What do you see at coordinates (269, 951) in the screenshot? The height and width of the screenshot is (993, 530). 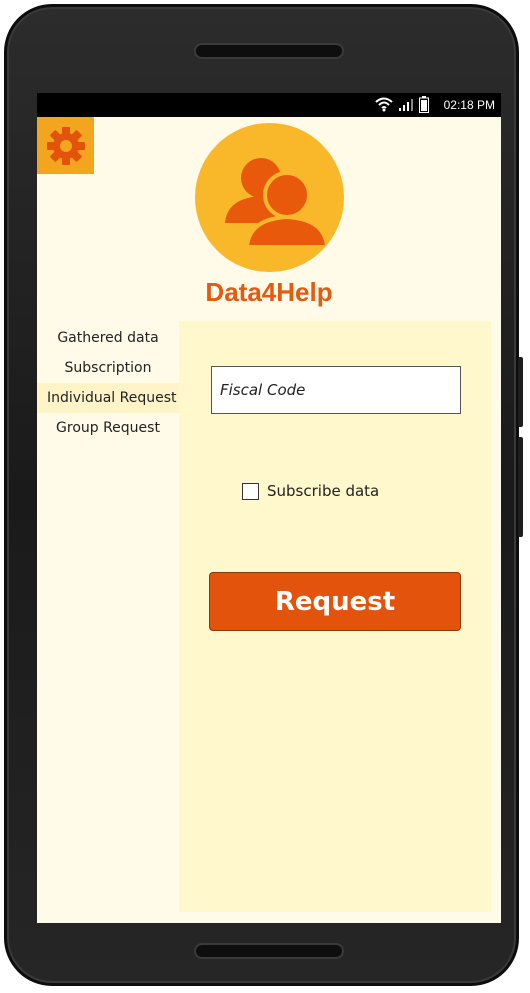 I see `bottom-speaker` at bounding box center [269, 951].